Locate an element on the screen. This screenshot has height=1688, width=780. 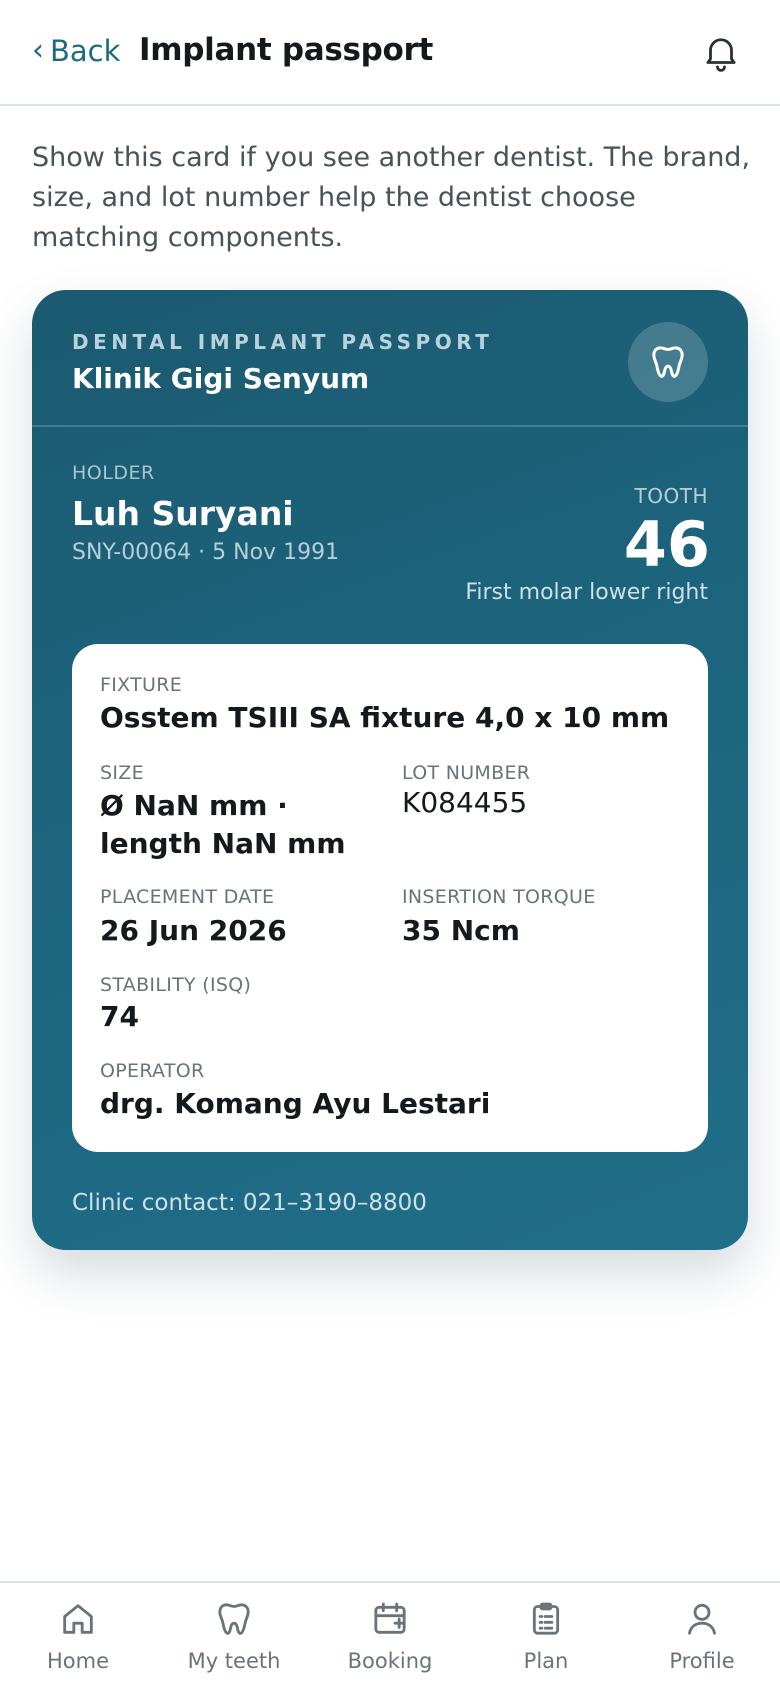
tab-profile: Profile is located at coordinates (702, 1635).